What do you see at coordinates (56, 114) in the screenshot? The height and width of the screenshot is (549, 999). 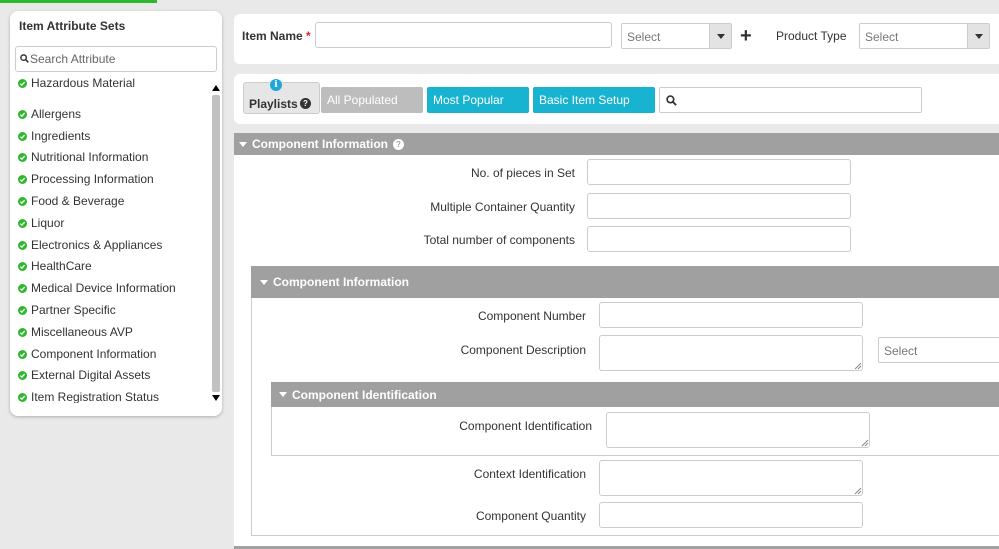 I see `attribute-item-label: Allergens` at bounding box center [56, 114].